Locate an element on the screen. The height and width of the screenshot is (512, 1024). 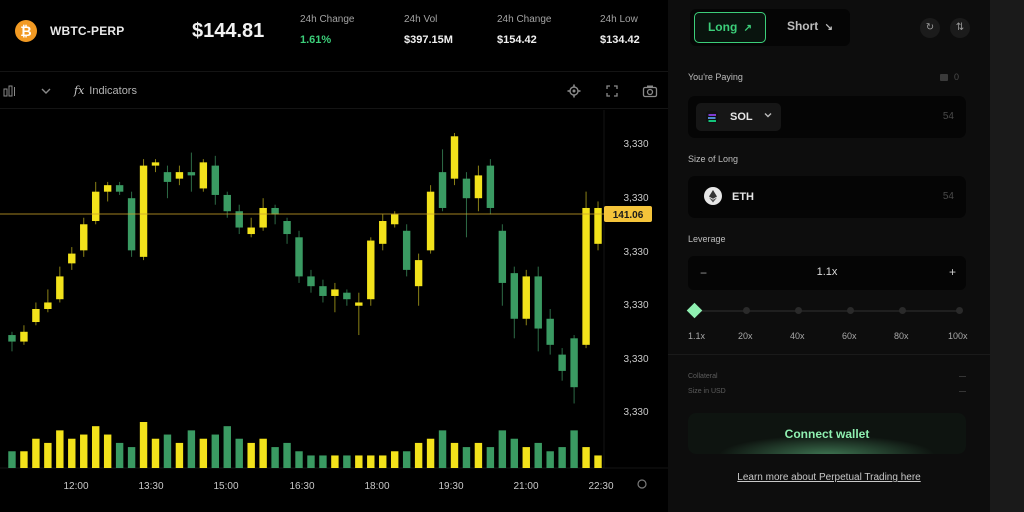
collateral-label: Collateral is located at coordinates (703, 376).